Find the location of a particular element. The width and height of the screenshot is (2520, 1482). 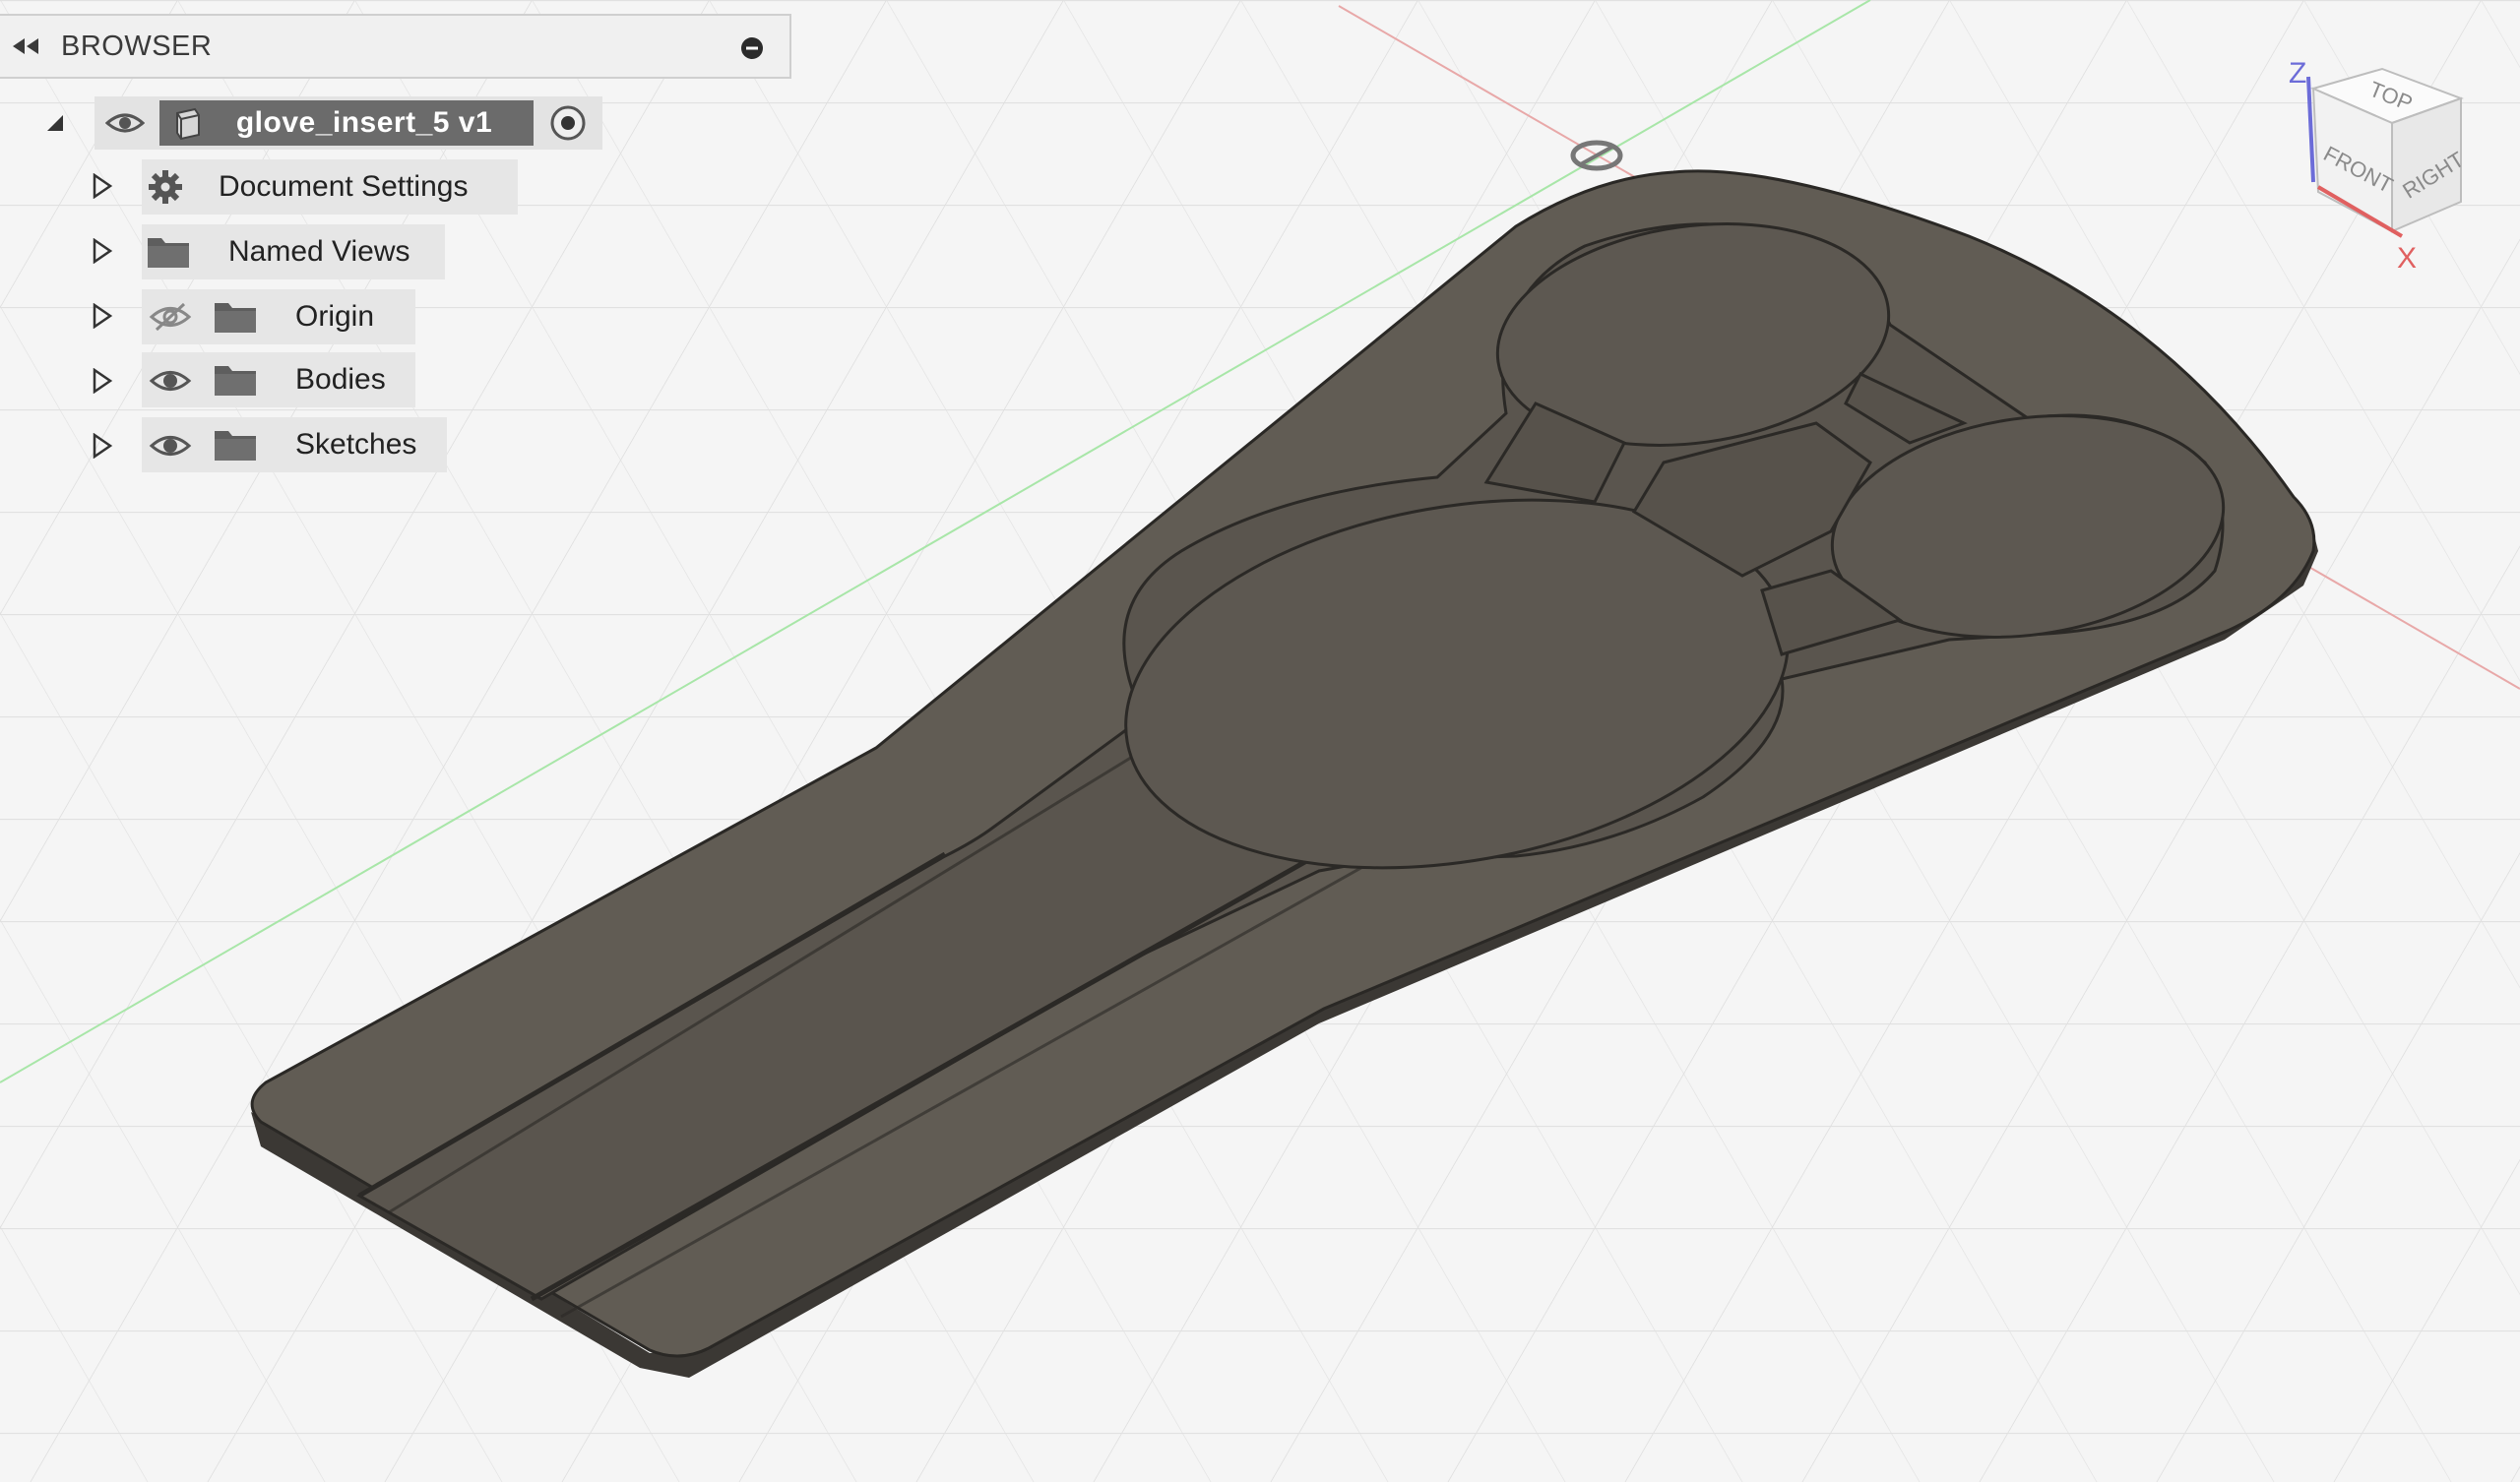

tree-item-label: Sketches is located at coordinates (356, 444).